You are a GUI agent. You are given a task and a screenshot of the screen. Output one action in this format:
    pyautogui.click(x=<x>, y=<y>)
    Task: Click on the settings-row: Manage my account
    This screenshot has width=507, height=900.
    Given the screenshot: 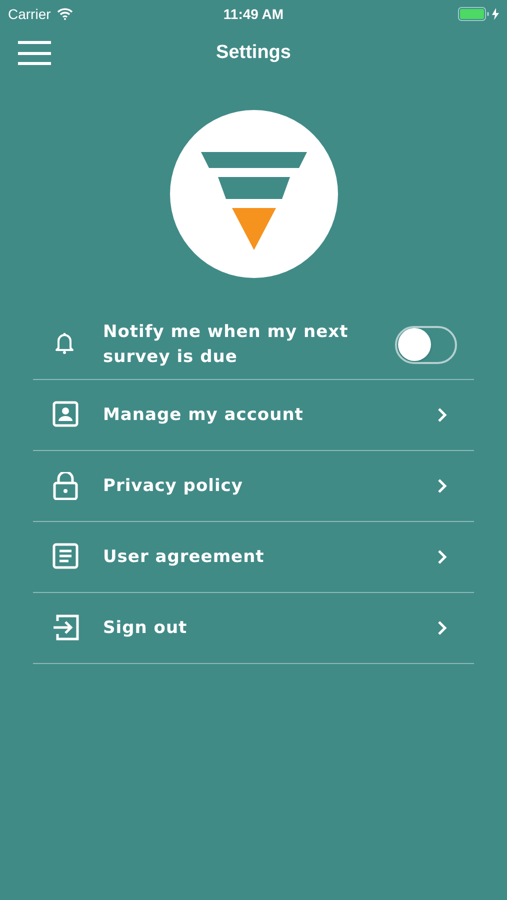 What is the action you would take?
    pyautogui.click(x=253, y=415)
    